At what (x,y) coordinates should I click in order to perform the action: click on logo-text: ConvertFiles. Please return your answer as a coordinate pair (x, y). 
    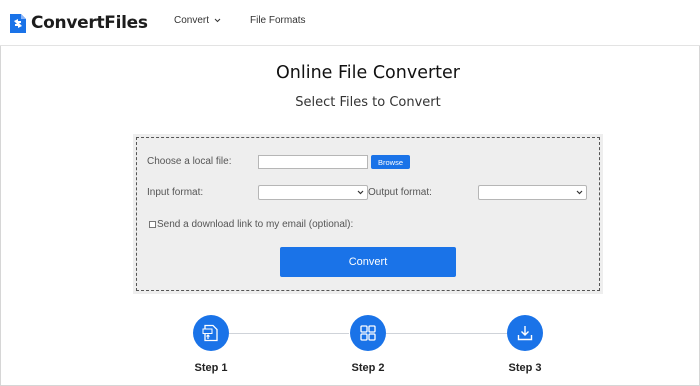
    Looking at the image, I should click on (89, 23).